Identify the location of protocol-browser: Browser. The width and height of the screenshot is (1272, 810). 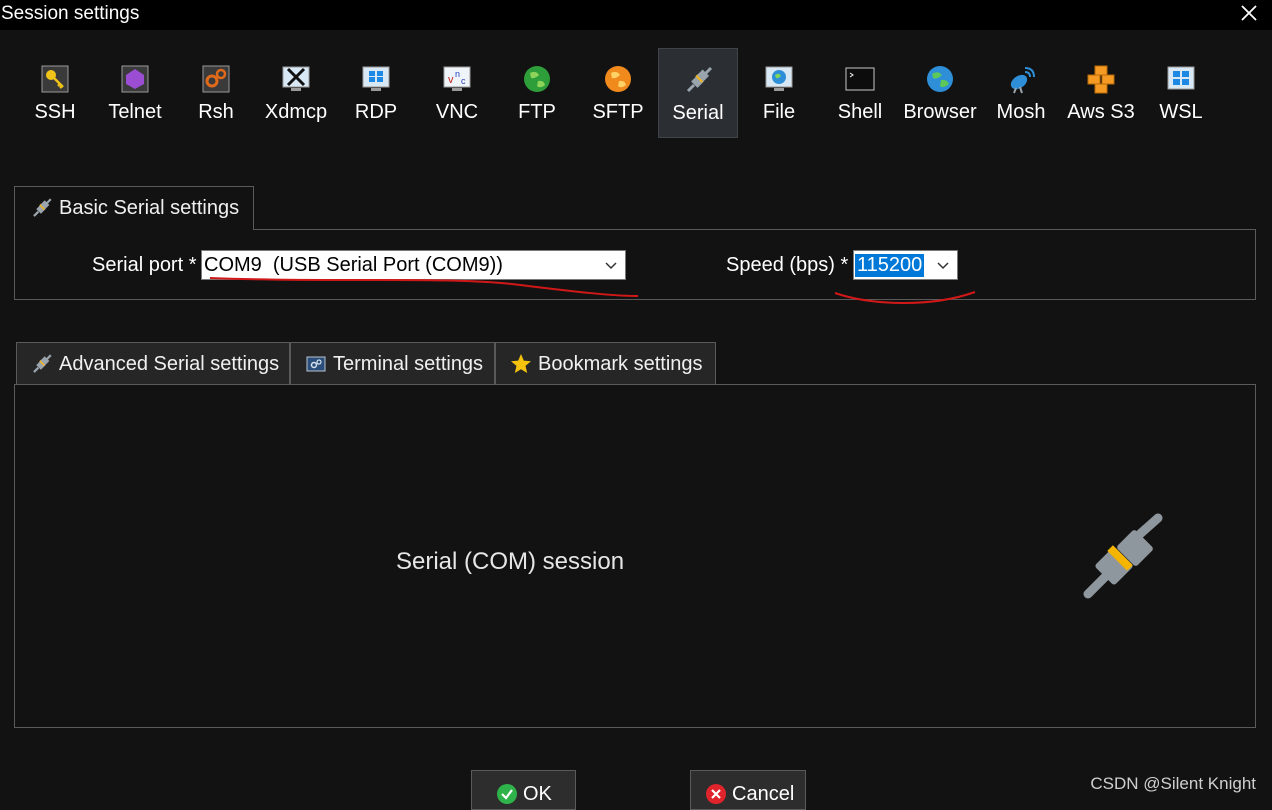
(940, 93).